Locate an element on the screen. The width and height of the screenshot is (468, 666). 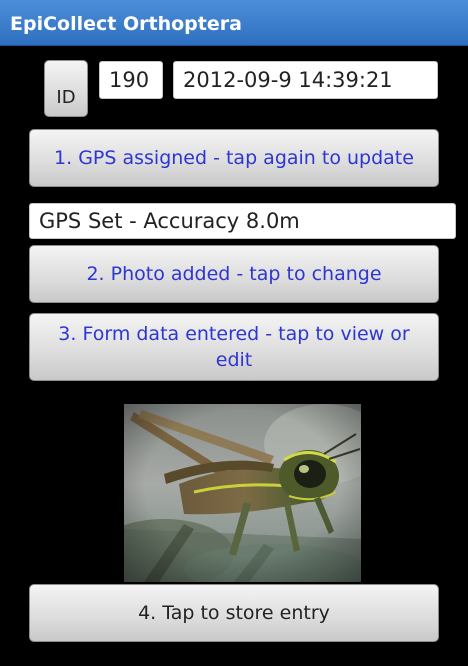
id-label: ID is located at coordinates (66, 97).